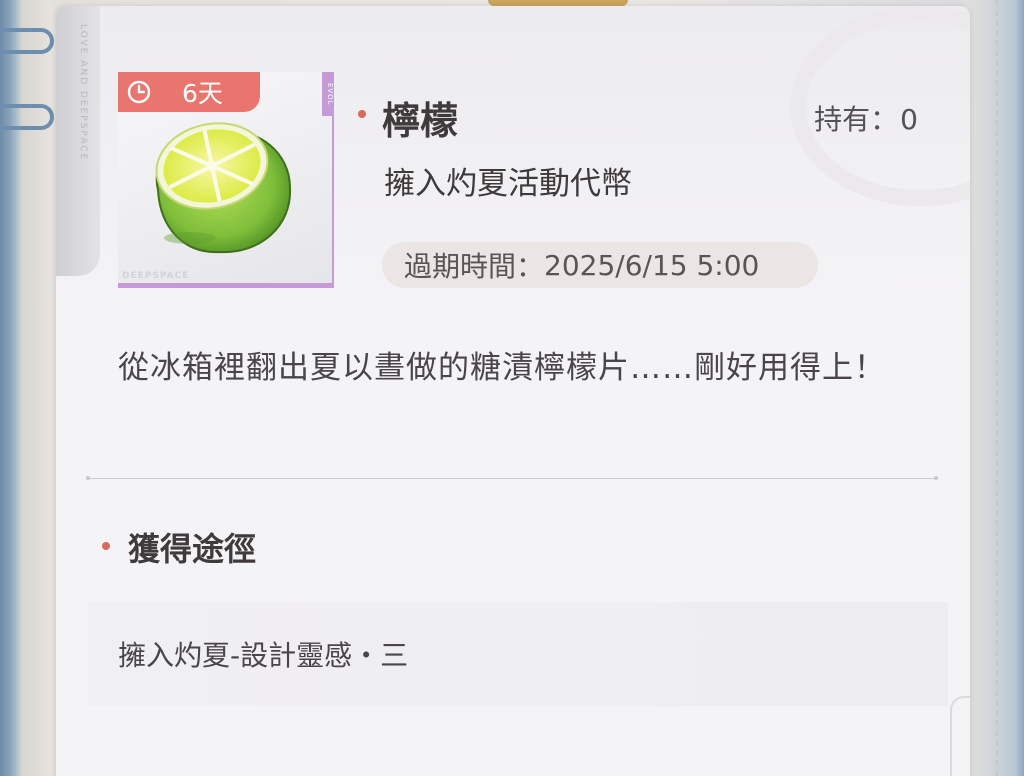 Image resolution: width=1024 pixels, height=776 pixels. I want to click on item-type: 擁入灼夏活動代幣, so click(508, 184).